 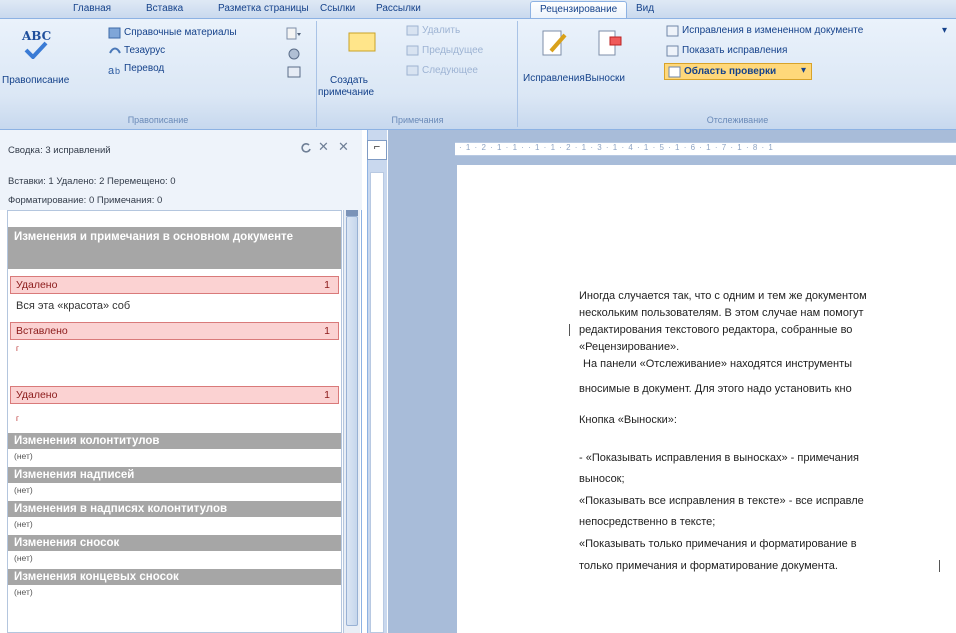 I want to click on comment-icon, so click(x=362, y=42).